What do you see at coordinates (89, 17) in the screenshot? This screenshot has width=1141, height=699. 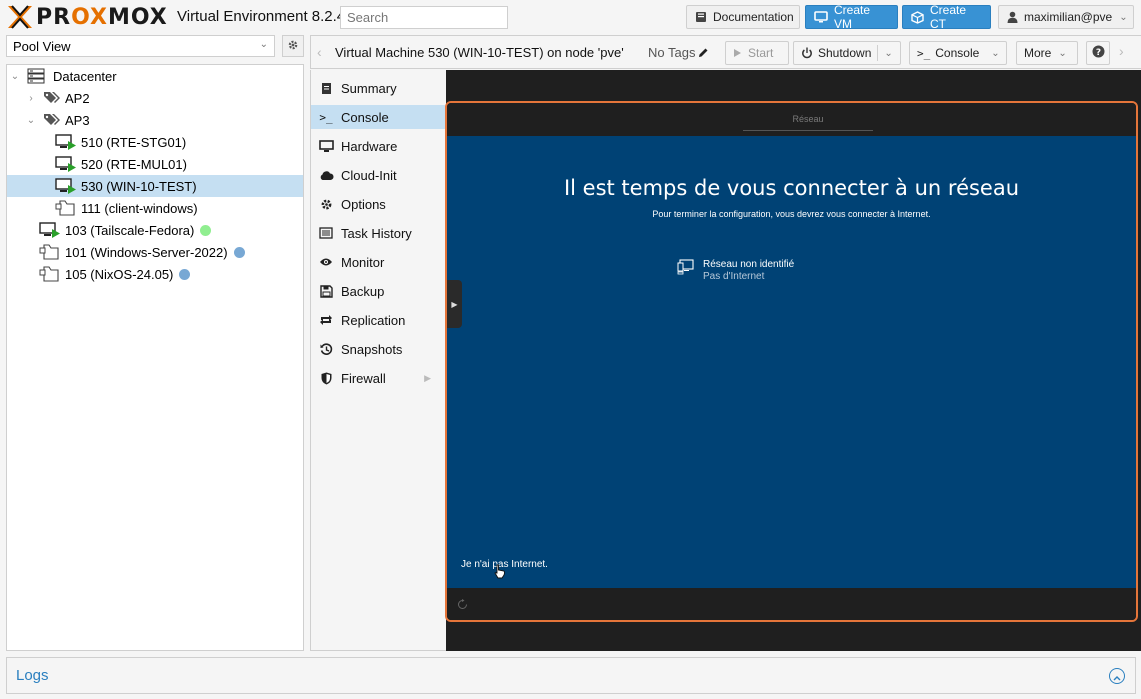 I see `brand-accent-letters: OX` at bounding box center [89, 17].